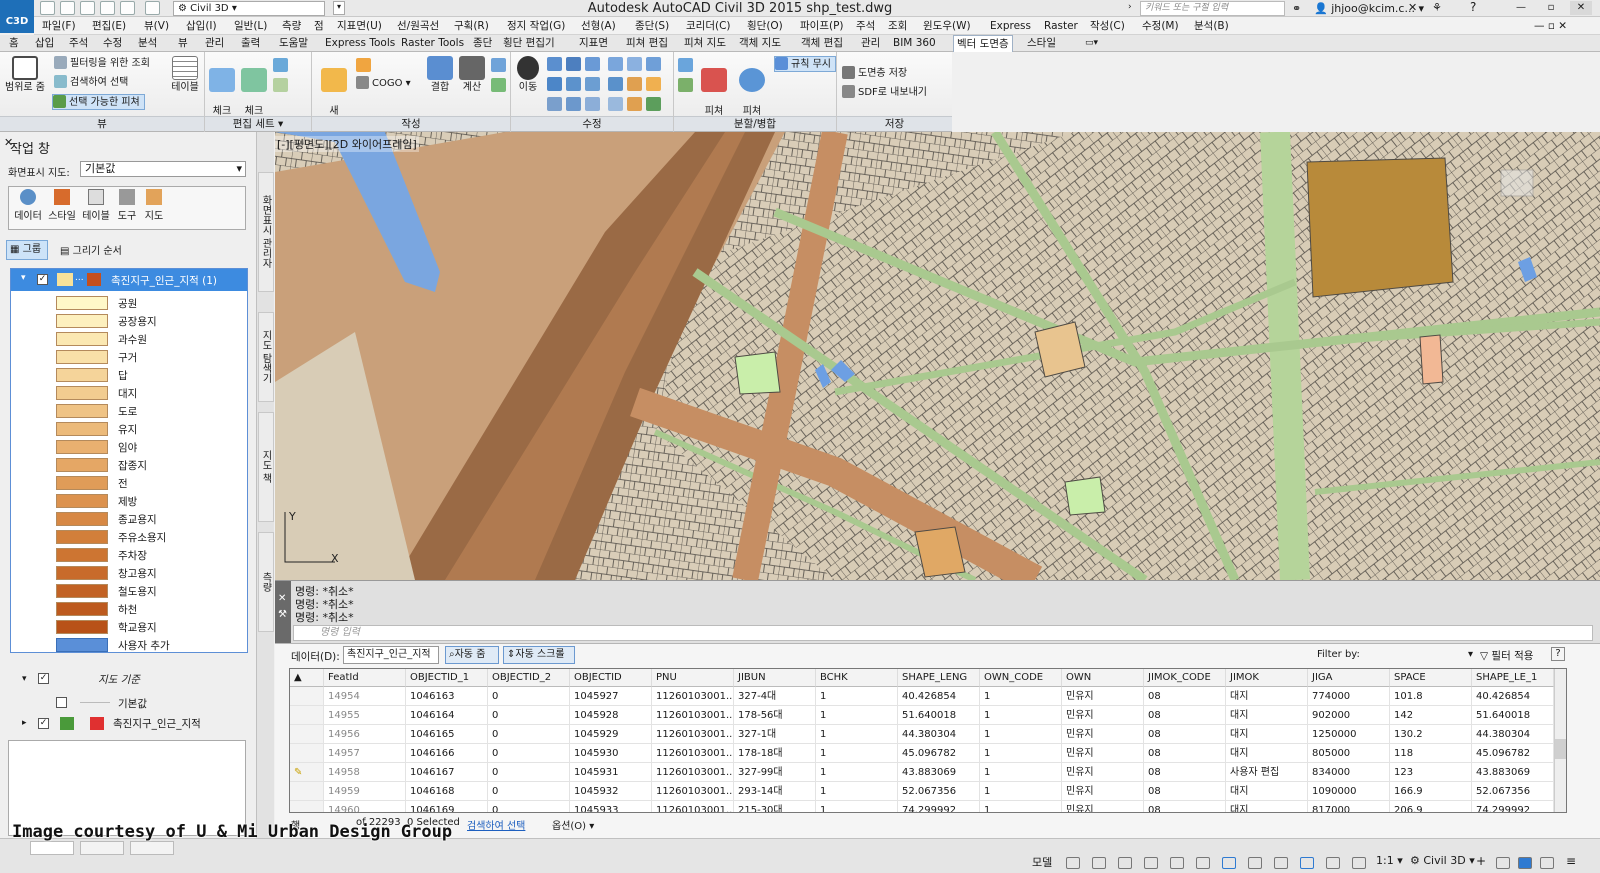 The height and width of the screenshot is (873, 1600). What do you see at coordinates (775, 696) in the screenshot?
I see `table-cell: 327-4대` at bounding box center [775, 696].